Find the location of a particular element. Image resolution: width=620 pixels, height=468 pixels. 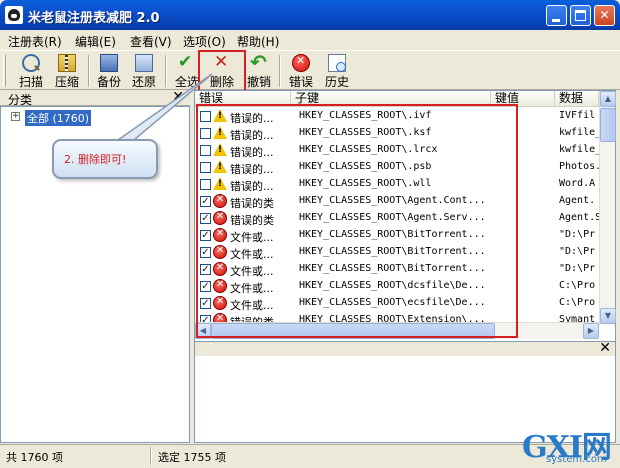

detail-close-icon: ✕ is located at coordinates (605, 348).